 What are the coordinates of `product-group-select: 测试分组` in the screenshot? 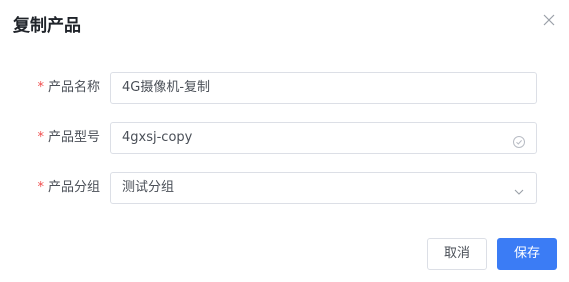 It's located at (323, 188).